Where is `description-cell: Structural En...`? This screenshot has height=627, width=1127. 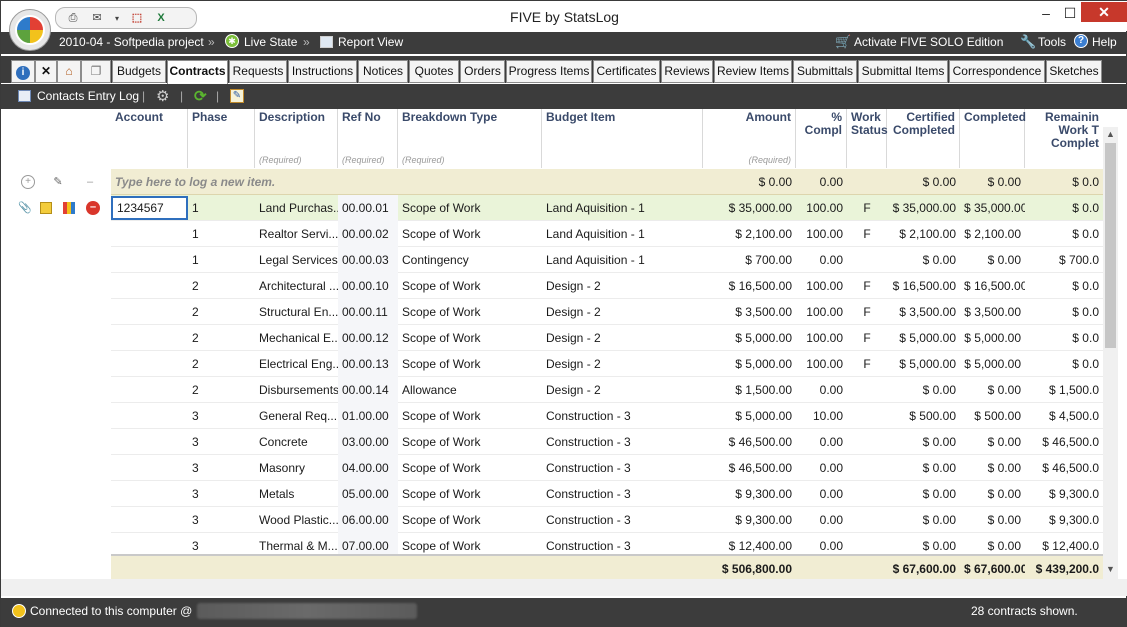 description-cell: Structural En... is located at coordinates (296, 312).